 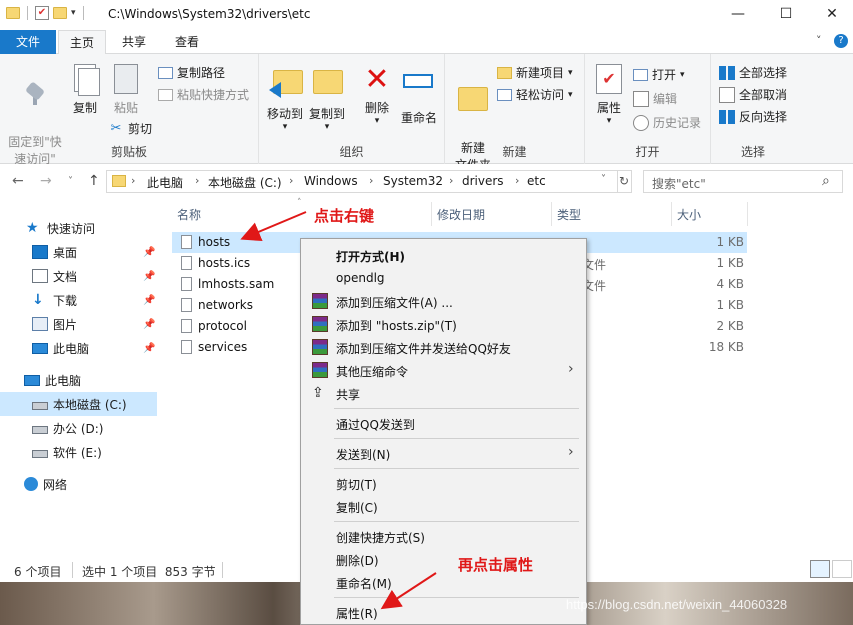 What do you see at coordinates (443, 506) in the screenshot?
I see `menu-item-copy: 复制(C)` at bounding box center [443, 506].